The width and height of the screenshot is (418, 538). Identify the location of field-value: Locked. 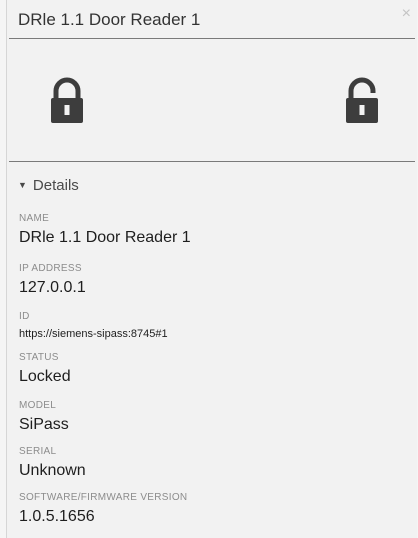
(45, 376).